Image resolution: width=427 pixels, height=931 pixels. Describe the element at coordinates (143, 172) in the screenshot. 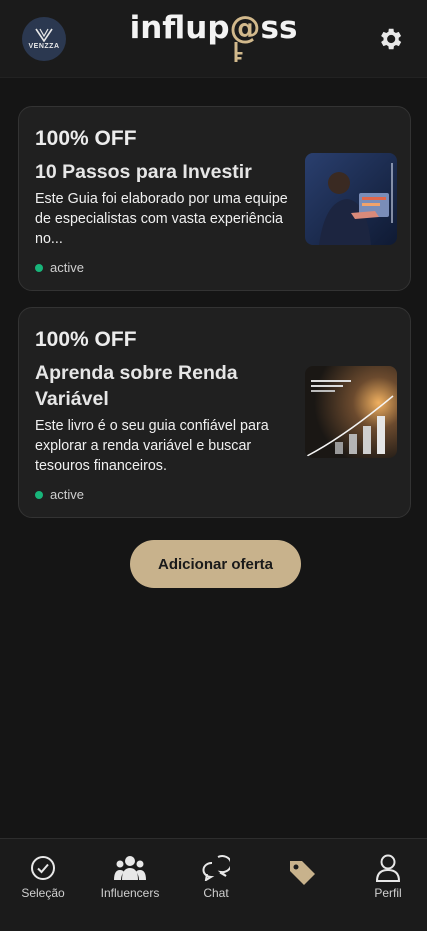

I see `offer-title: 10 Passos para Investir` at that location.